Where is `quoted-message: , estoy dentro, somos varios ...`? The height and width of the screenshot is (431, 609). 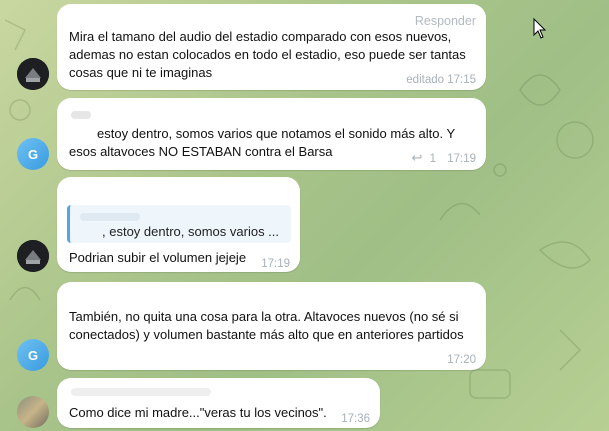
quoted-message: , estoy dentro, somos varios ... is located at coordinates (179, 224).